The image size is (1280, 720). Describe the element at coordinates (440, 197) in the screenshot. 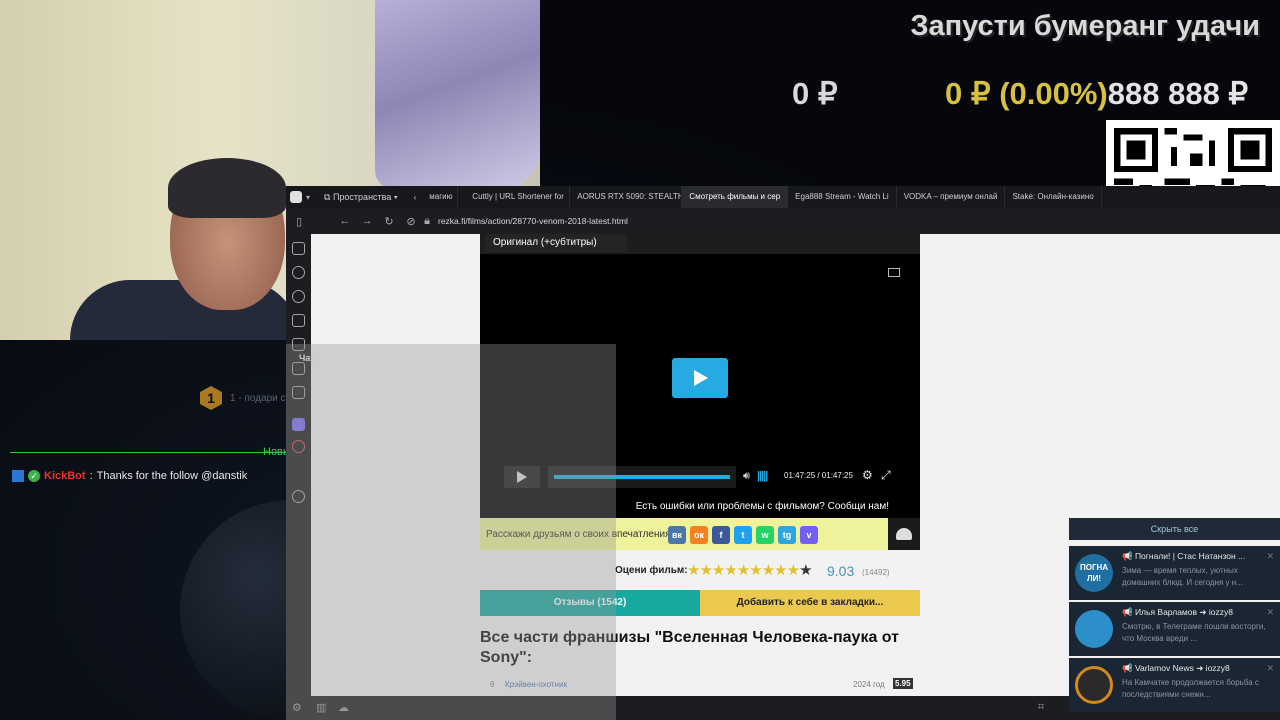

I see `tab-0: магию` at that location.